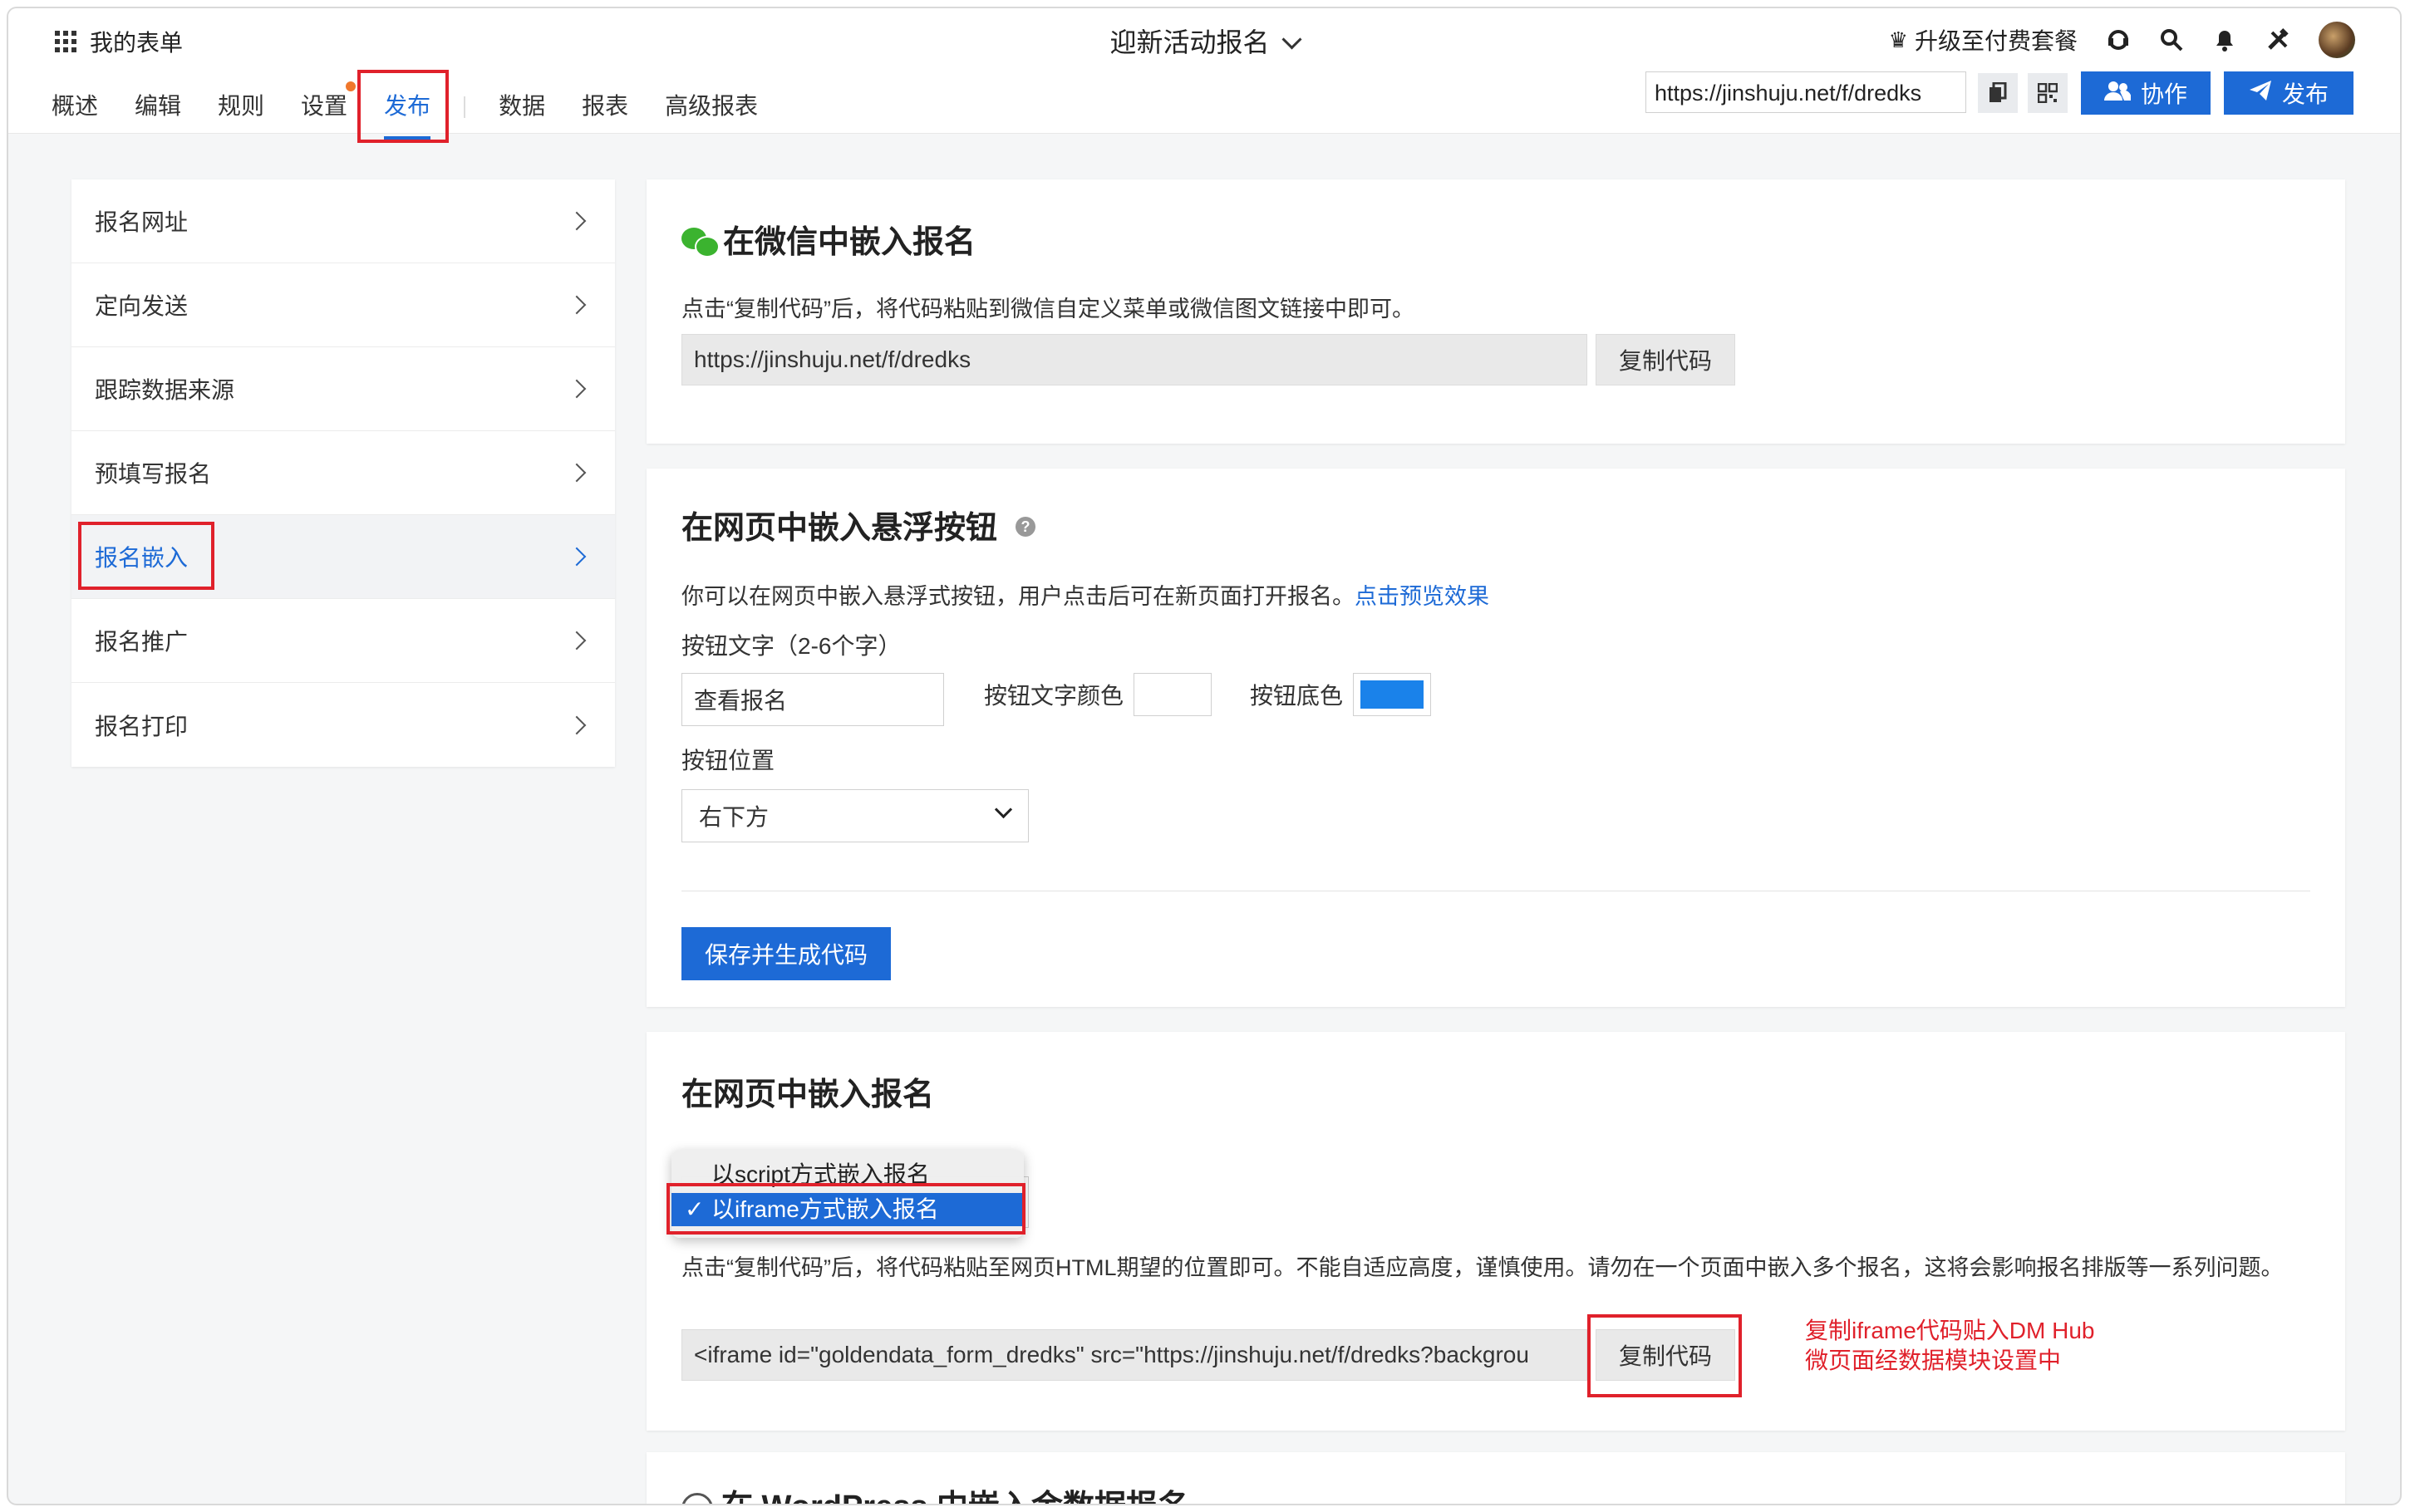  I want to click on wordpress-icon, so click(697, 1498).